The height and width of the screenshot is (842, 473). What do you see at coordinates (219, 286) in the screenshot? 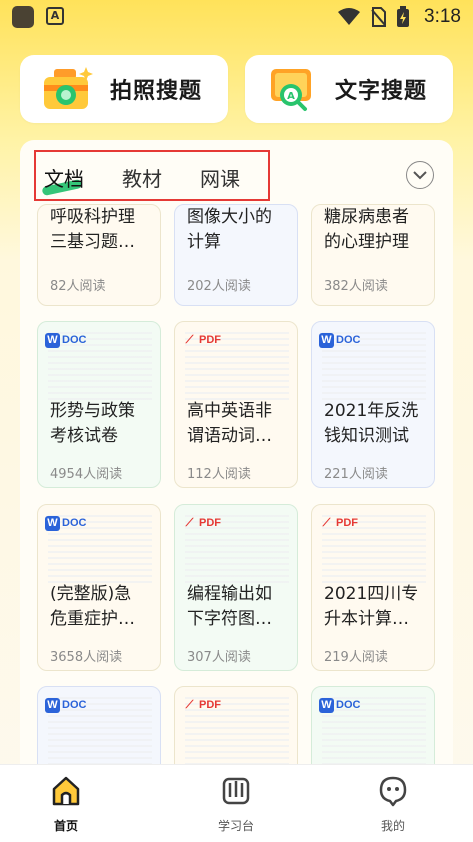
I see `read-count: 202人阅读` at bounding box center [219, 286].